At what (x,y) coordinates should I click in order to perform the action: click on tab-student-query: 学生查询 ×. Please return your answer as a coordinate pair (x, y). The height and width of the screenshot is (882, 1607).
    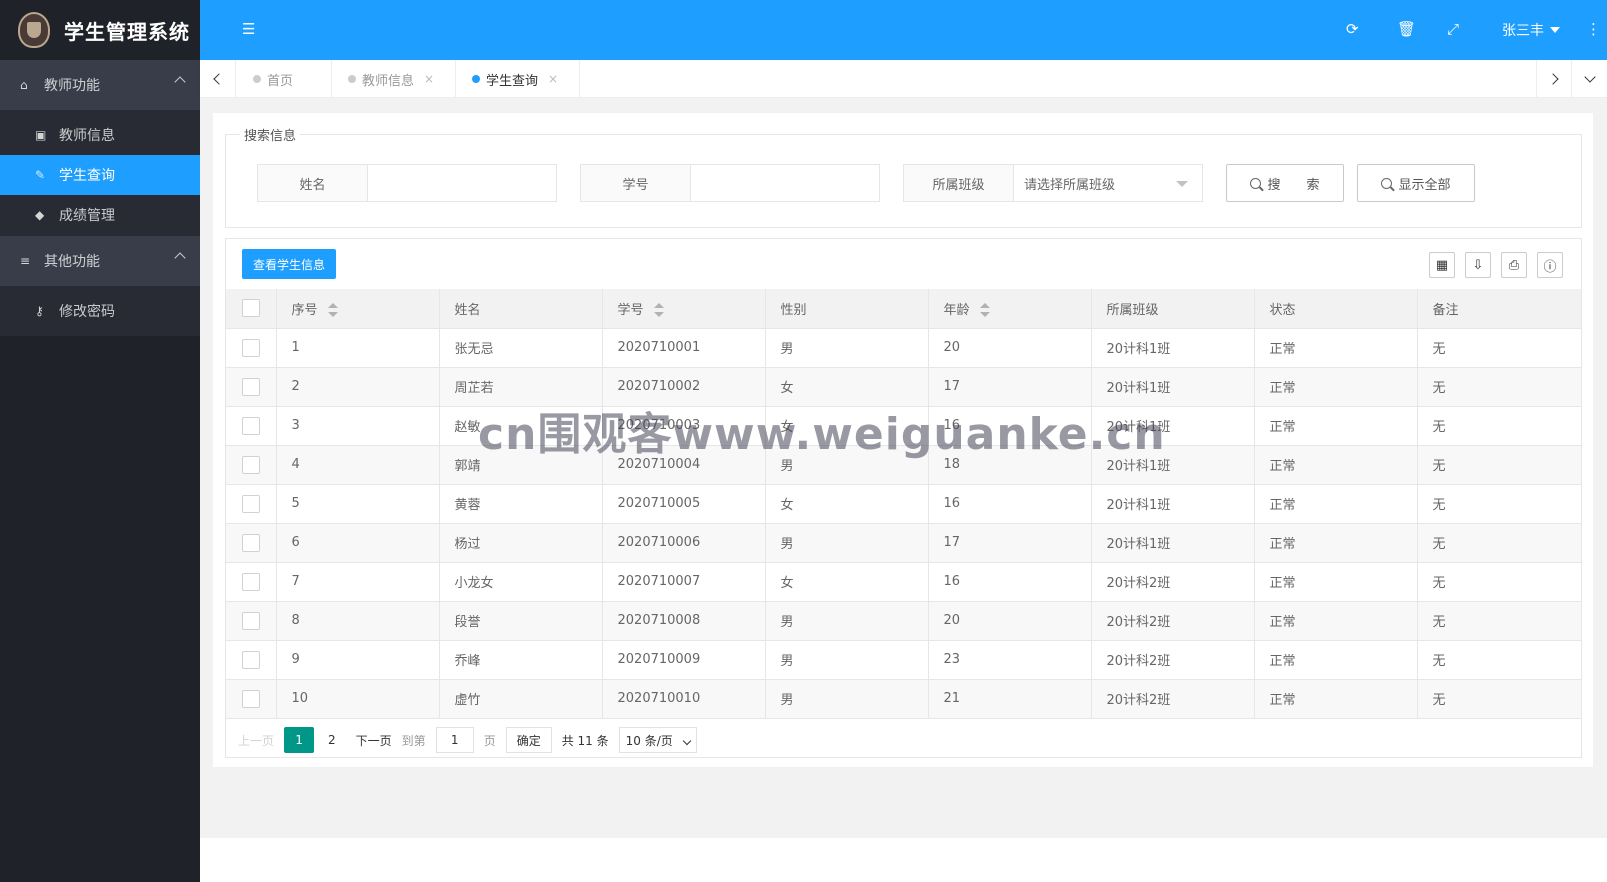
    Looking at the image, I should click on (518, 79).